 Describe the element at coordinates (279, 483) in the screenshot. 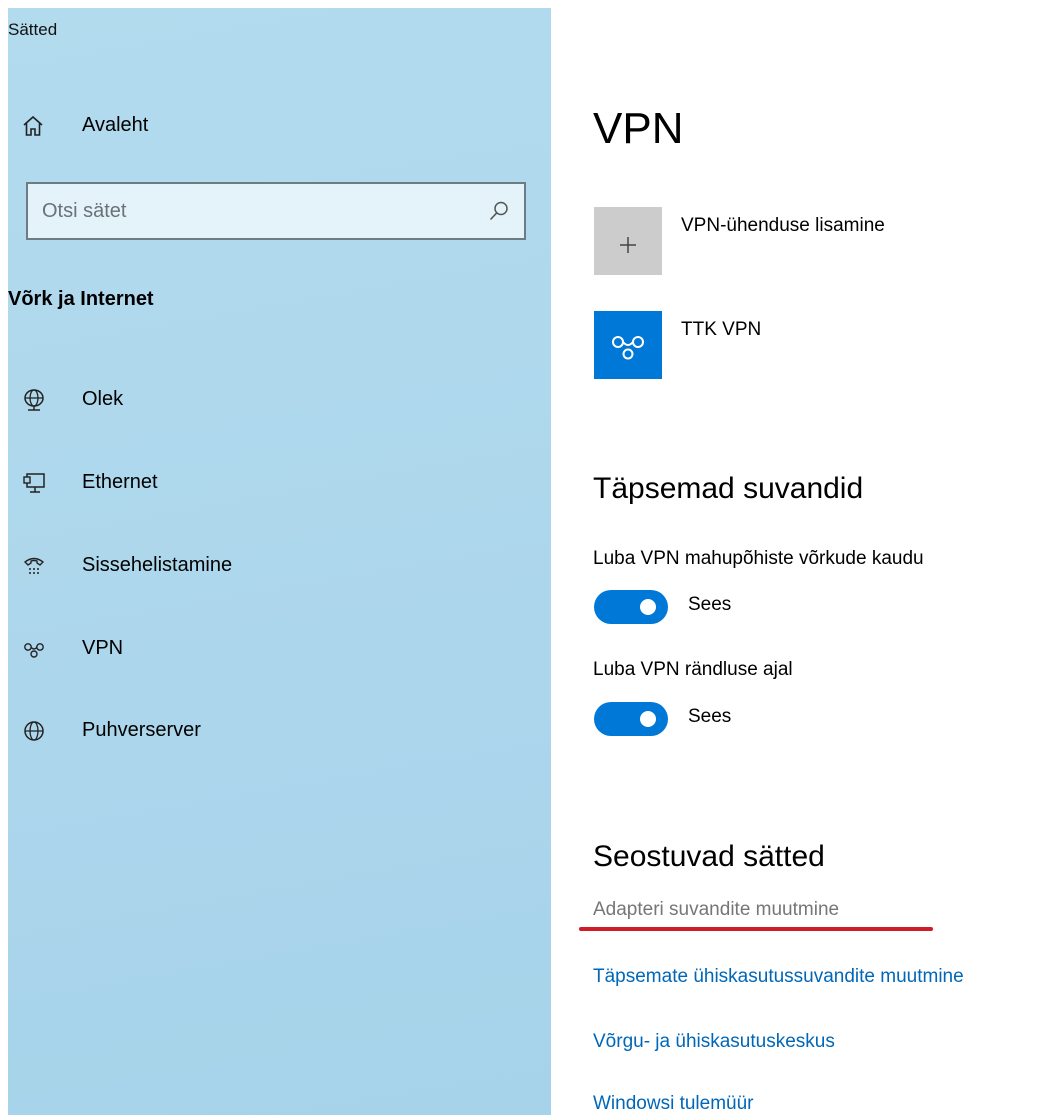

I see `sidebar-item-ethernet: Ethernet` at that location.